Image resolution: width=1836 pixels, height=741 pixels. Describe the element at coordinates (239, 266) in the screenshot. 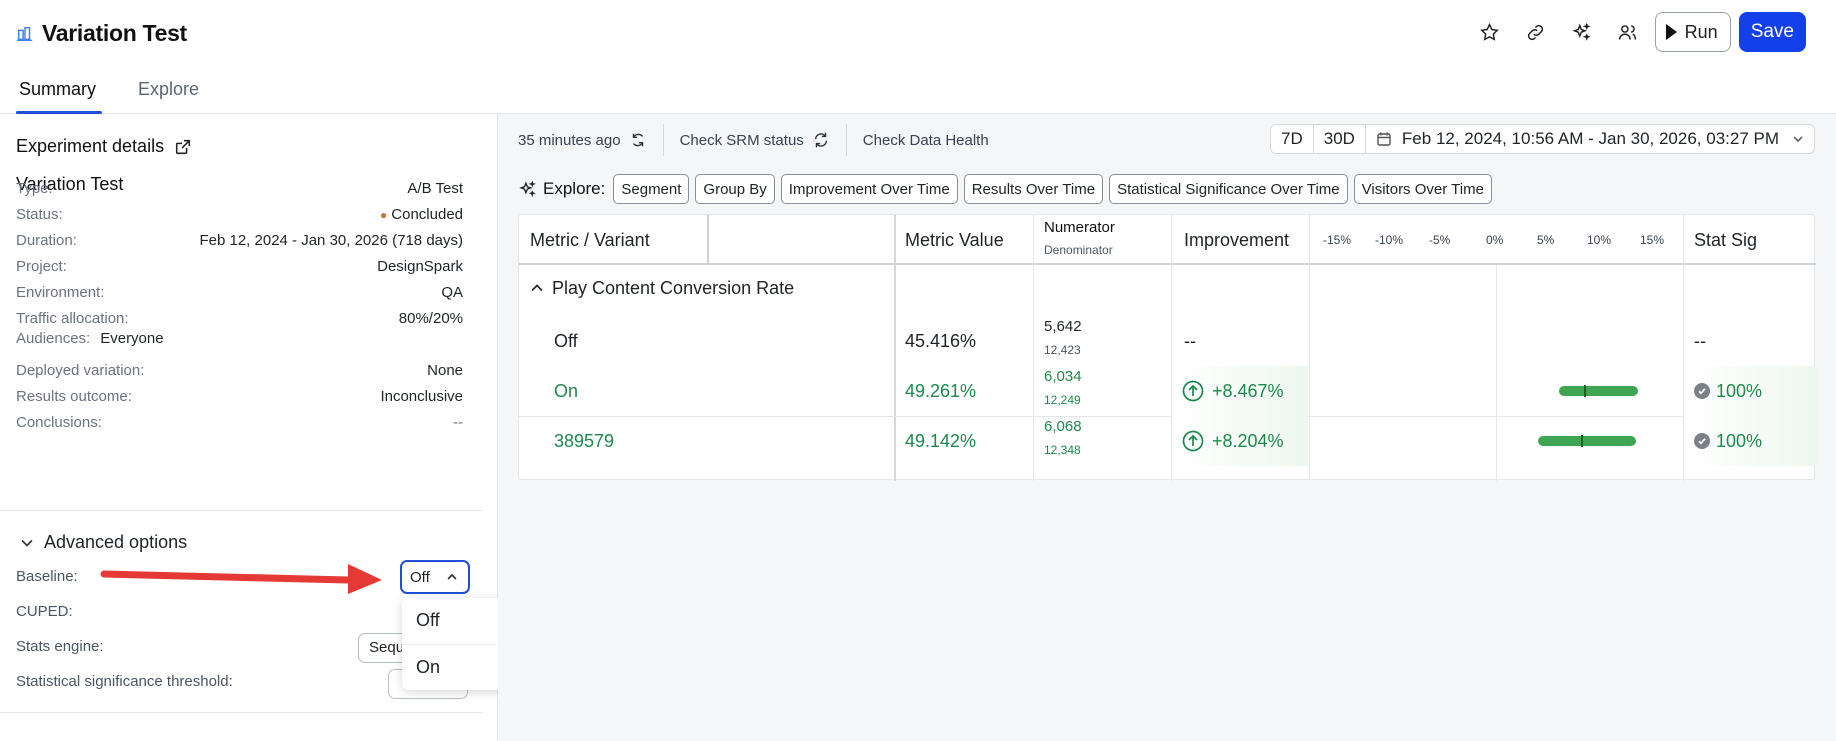

I see `detail-row-project: Project: DesignSpark` at that location.